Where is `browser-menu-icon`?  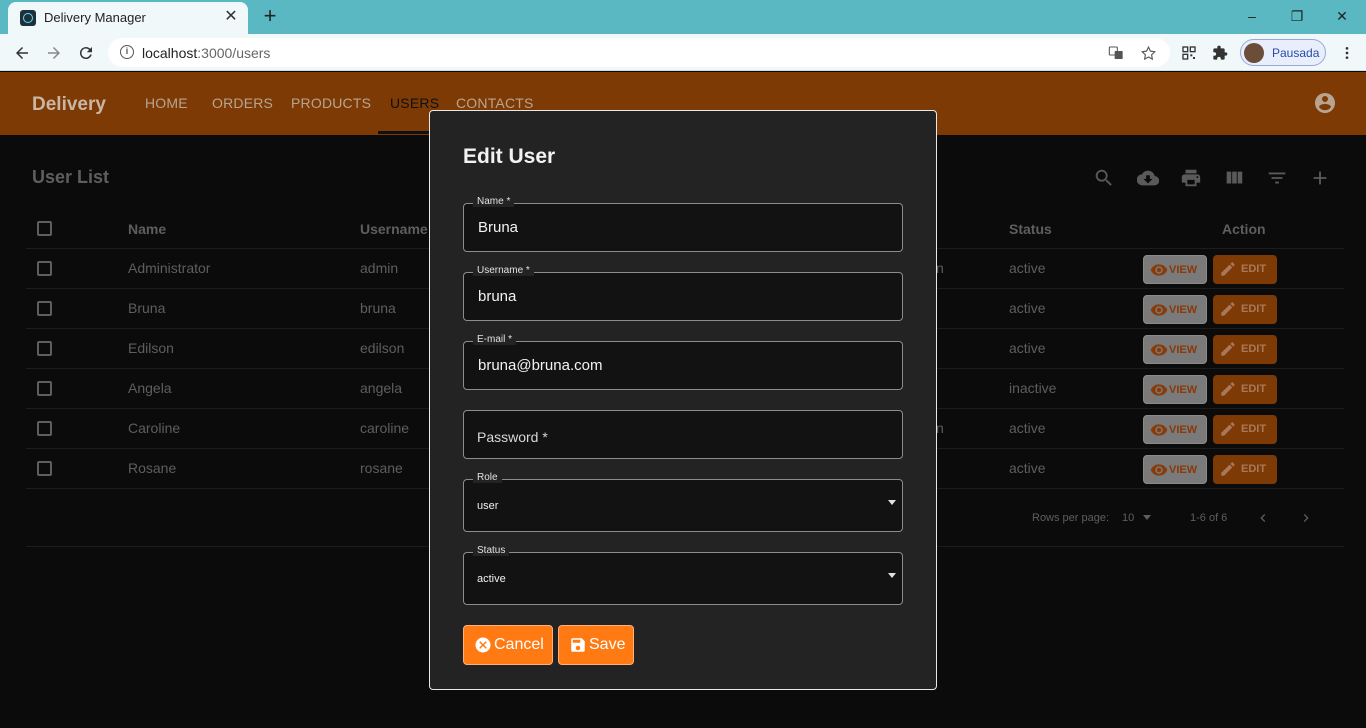 browser-menu-icon is located at coordinates (1347, 53).